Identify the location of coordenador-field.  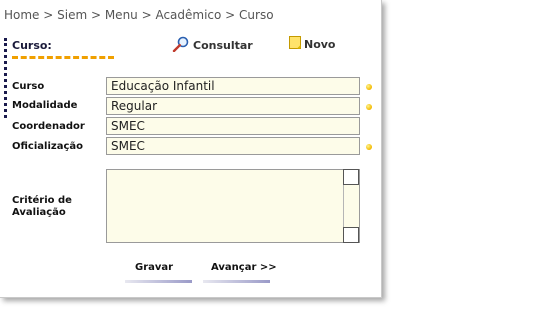
(233, 126).